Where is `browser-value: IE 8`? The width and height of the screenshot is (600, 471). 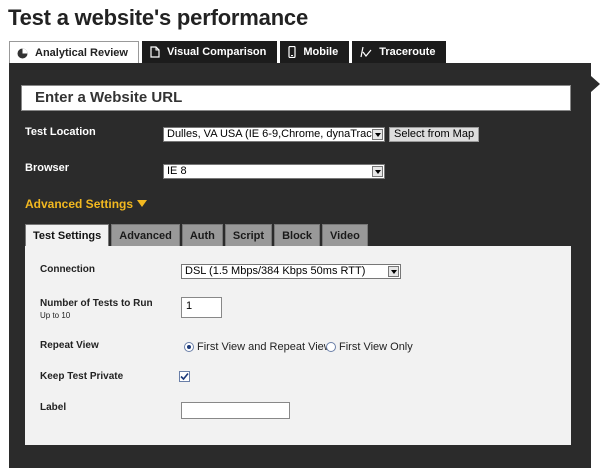
browser-value: IE 8 is located at coordinates (177, 171).